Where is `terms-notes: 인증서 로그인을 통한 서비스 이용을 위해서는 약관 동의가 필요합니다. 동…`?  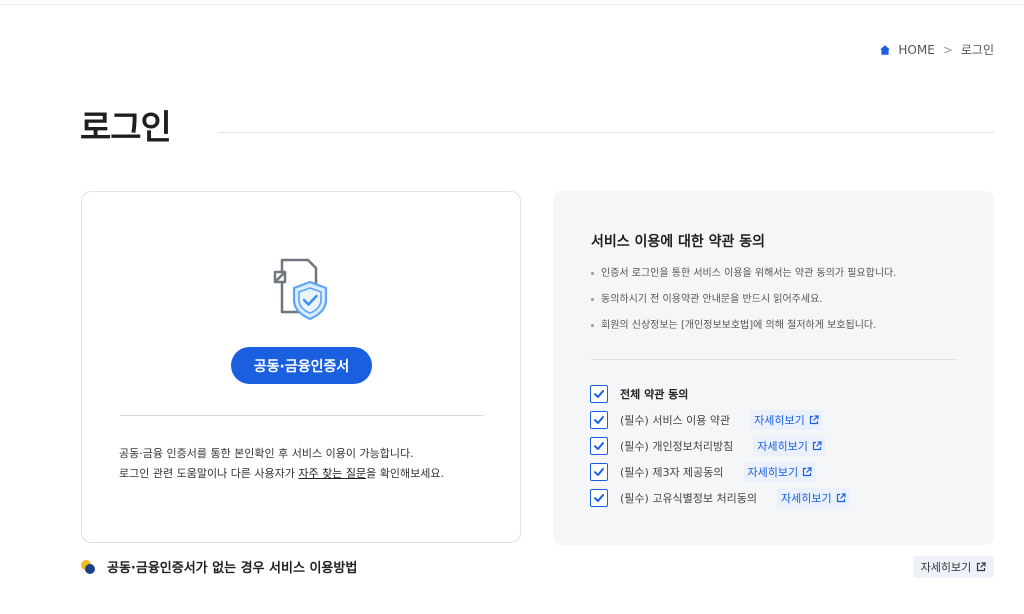 terms-notes: 인증서 로그인을 통한 서비스 이용을 위해서는 약관 동의가 필요합니다. 동… is located at coordinates (743, 306).